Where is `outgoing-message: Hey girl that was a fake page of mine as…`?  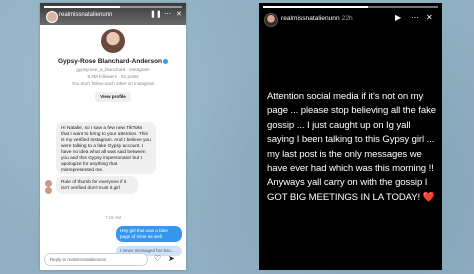 outgoing-message: Hey girl that was a fake page of mine as… is located at coordinates (149, 234).